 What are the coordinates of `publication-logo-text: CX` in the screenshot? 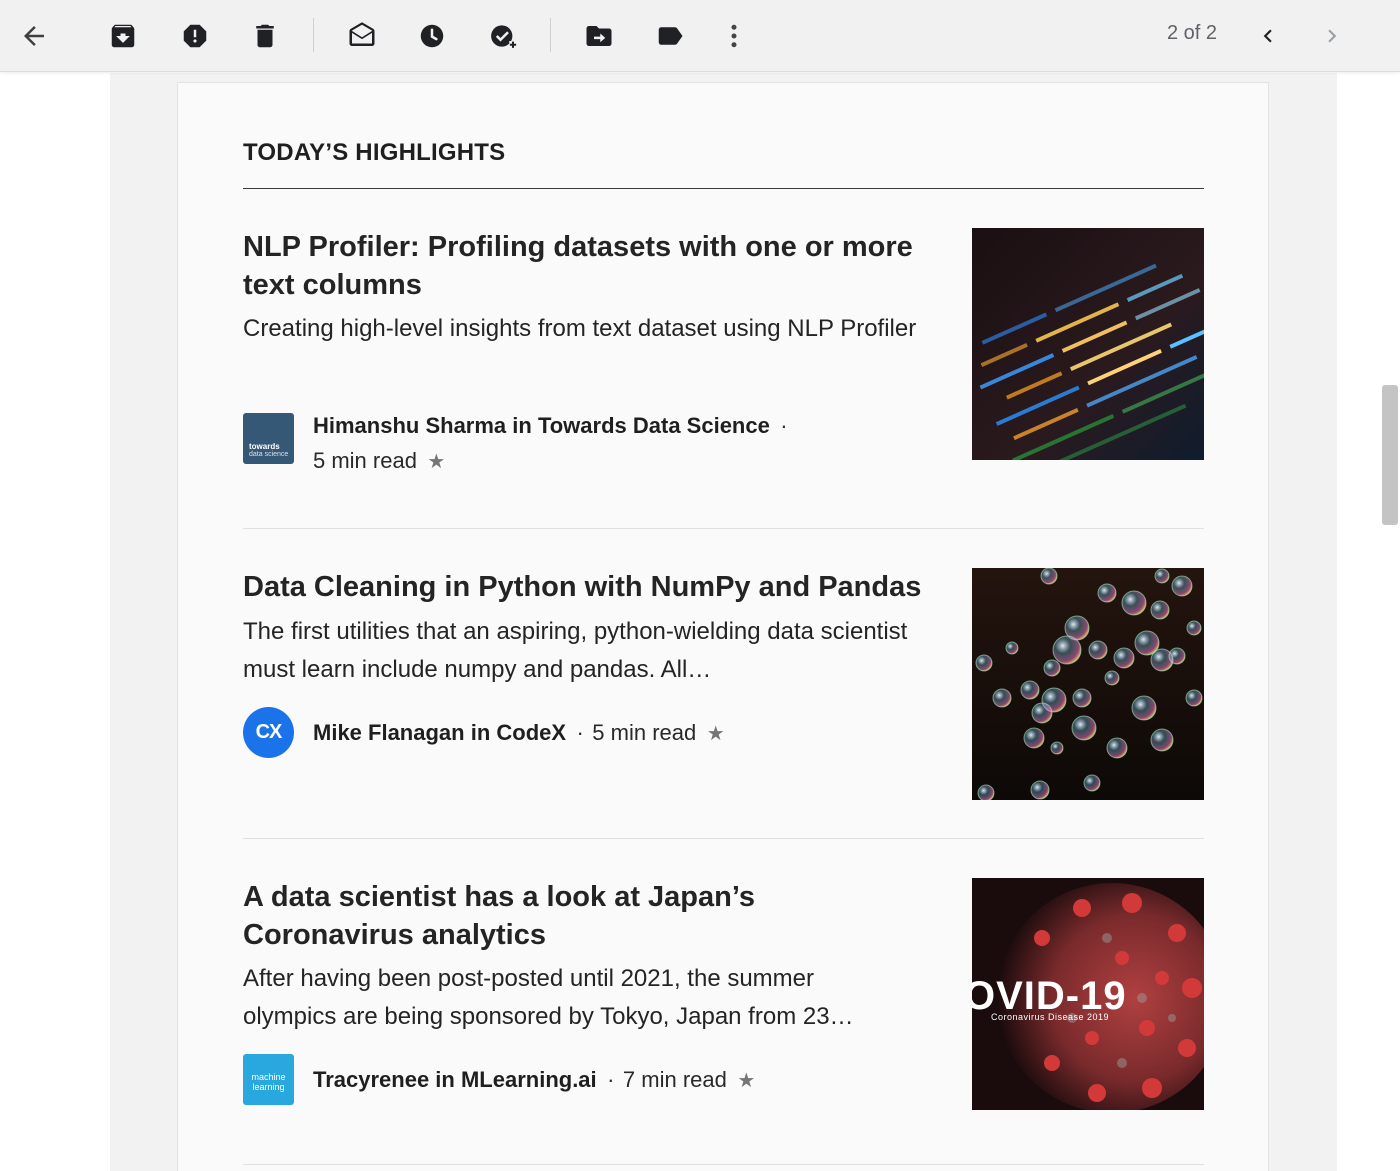 It's located at (269, 732).